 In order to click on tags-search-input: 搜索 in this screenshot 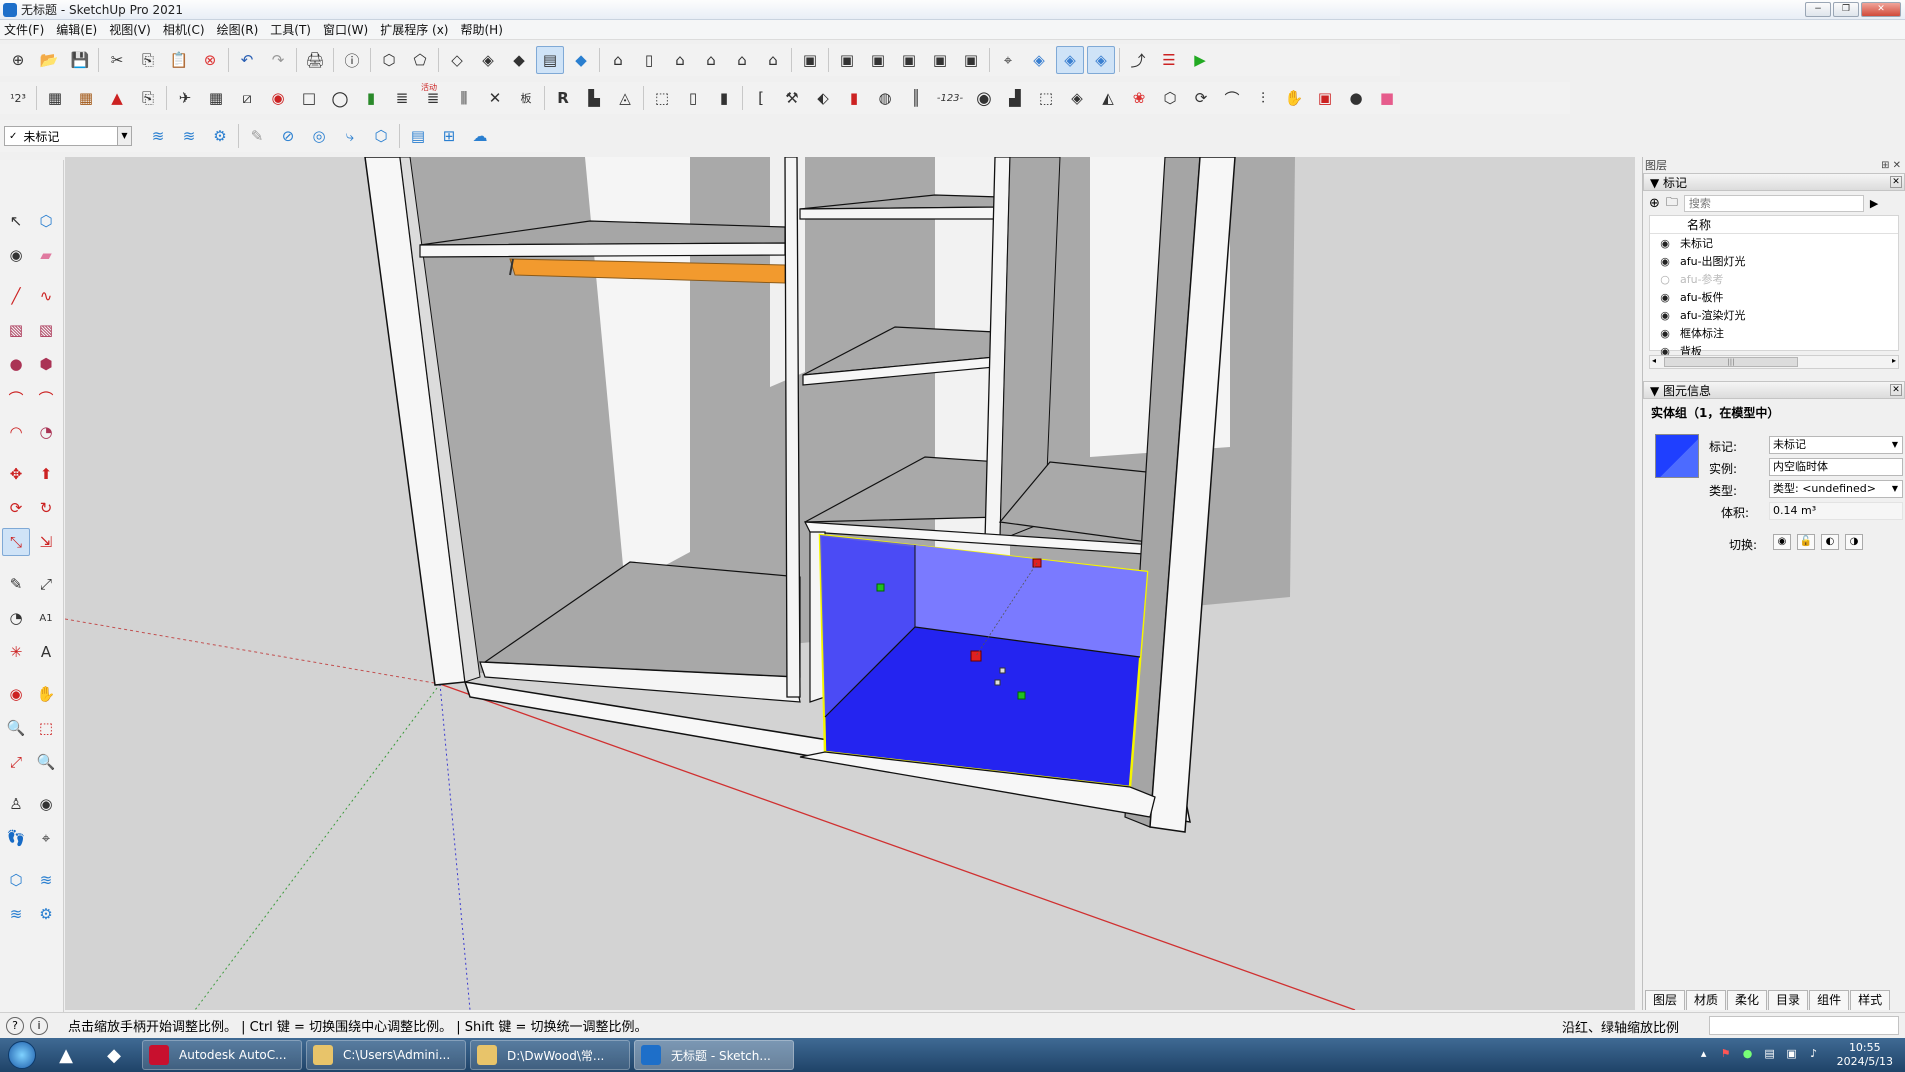, I will do `click(1773, 203)`.